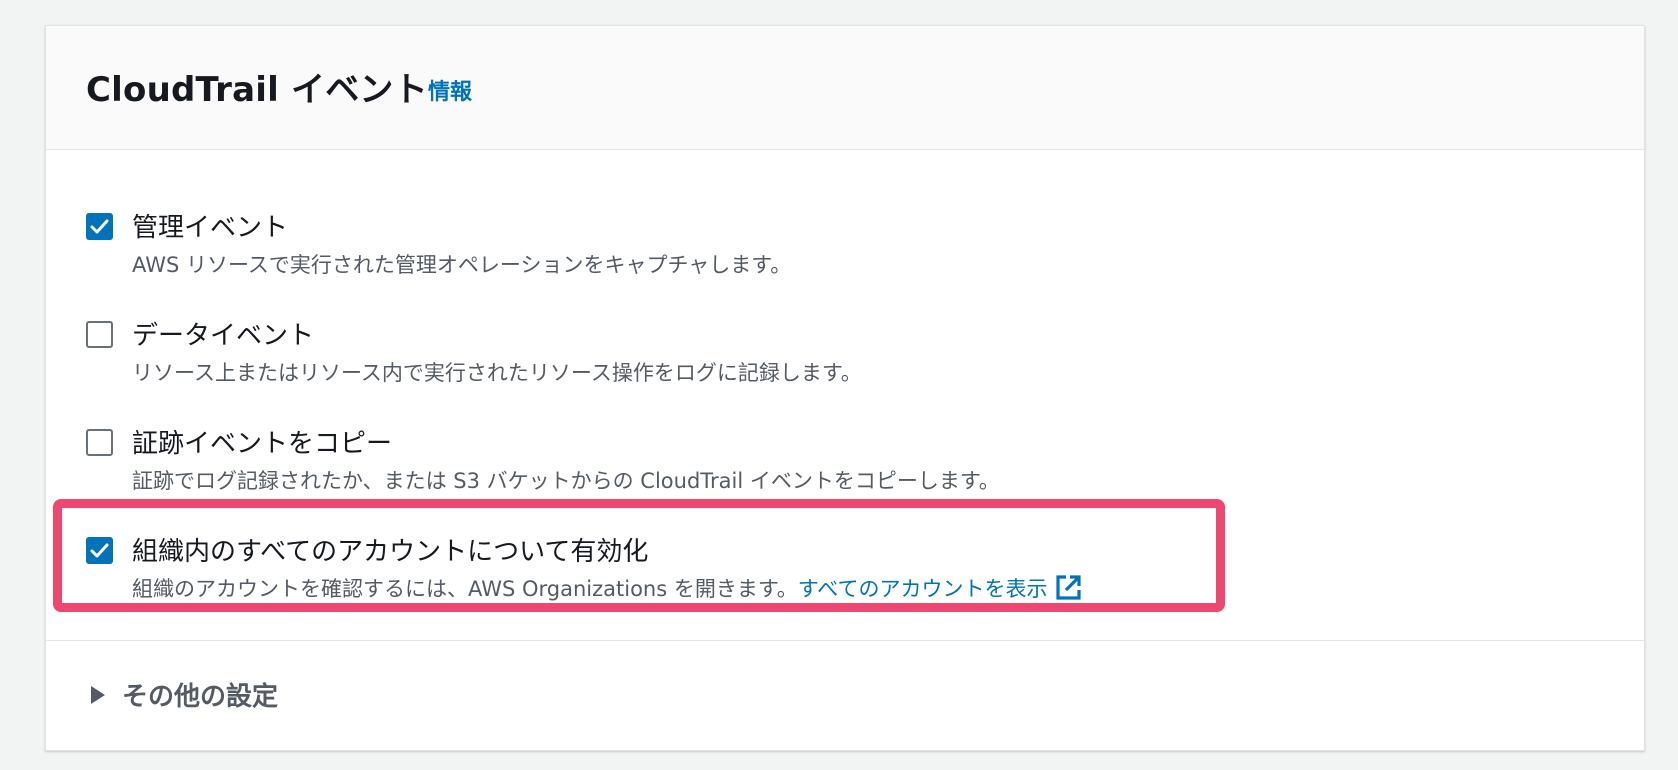 The image size is (1678, 770). What do you see at coordinates (200, 697) in the screenshot?
I see `additional-settings-label: その他の設定` at bounding box center [200, 697].